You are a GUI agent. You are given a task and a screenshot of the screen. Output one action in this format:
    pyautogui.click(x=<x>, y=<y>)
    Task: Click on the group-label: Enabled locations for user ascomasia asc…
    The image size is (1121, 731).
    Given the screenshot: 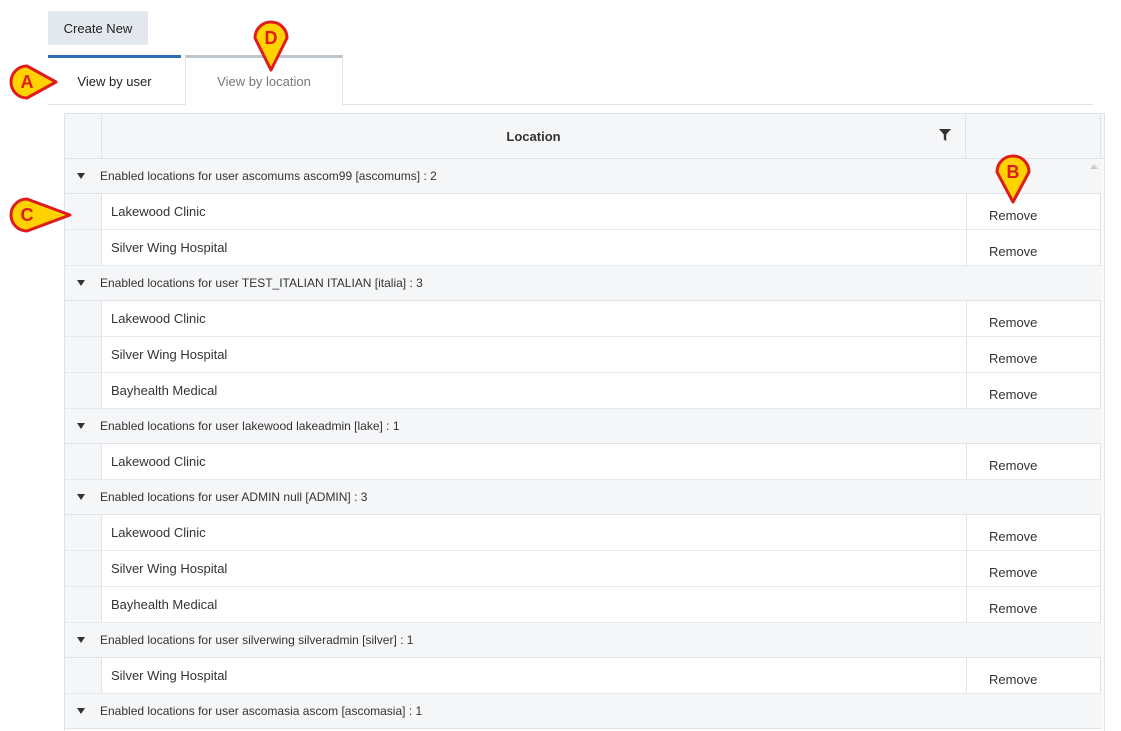 What is the action you would take?
    pyautogui.click(x=261, y=711)
    